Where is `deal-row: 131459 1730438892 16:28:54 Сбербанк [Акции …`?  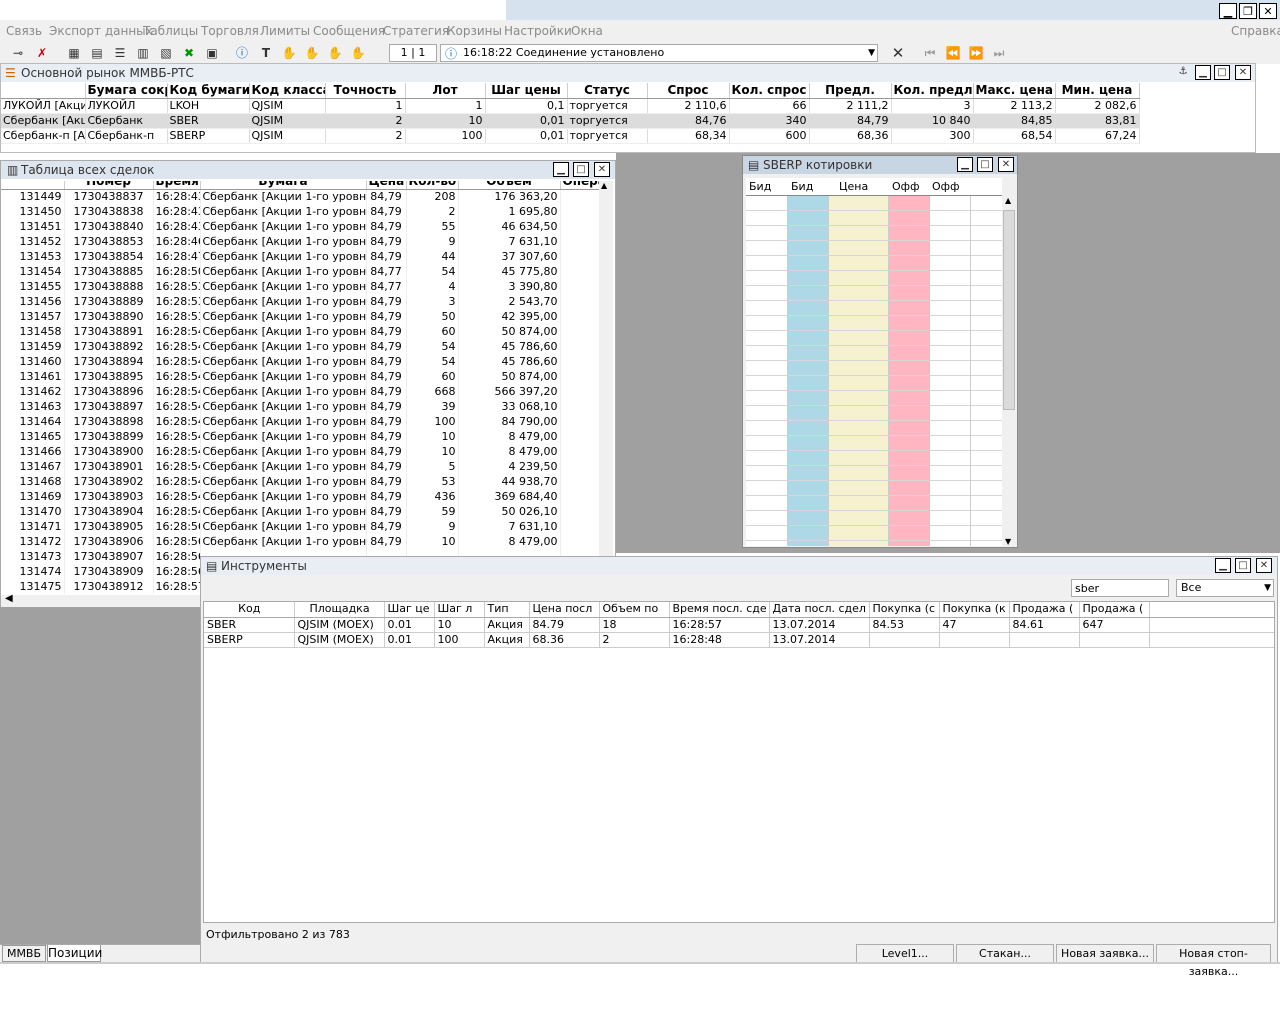 deal-row: 131459 1730438892 16:28:54 Сбербанк [Акции … is located at coordinates (300, 346).